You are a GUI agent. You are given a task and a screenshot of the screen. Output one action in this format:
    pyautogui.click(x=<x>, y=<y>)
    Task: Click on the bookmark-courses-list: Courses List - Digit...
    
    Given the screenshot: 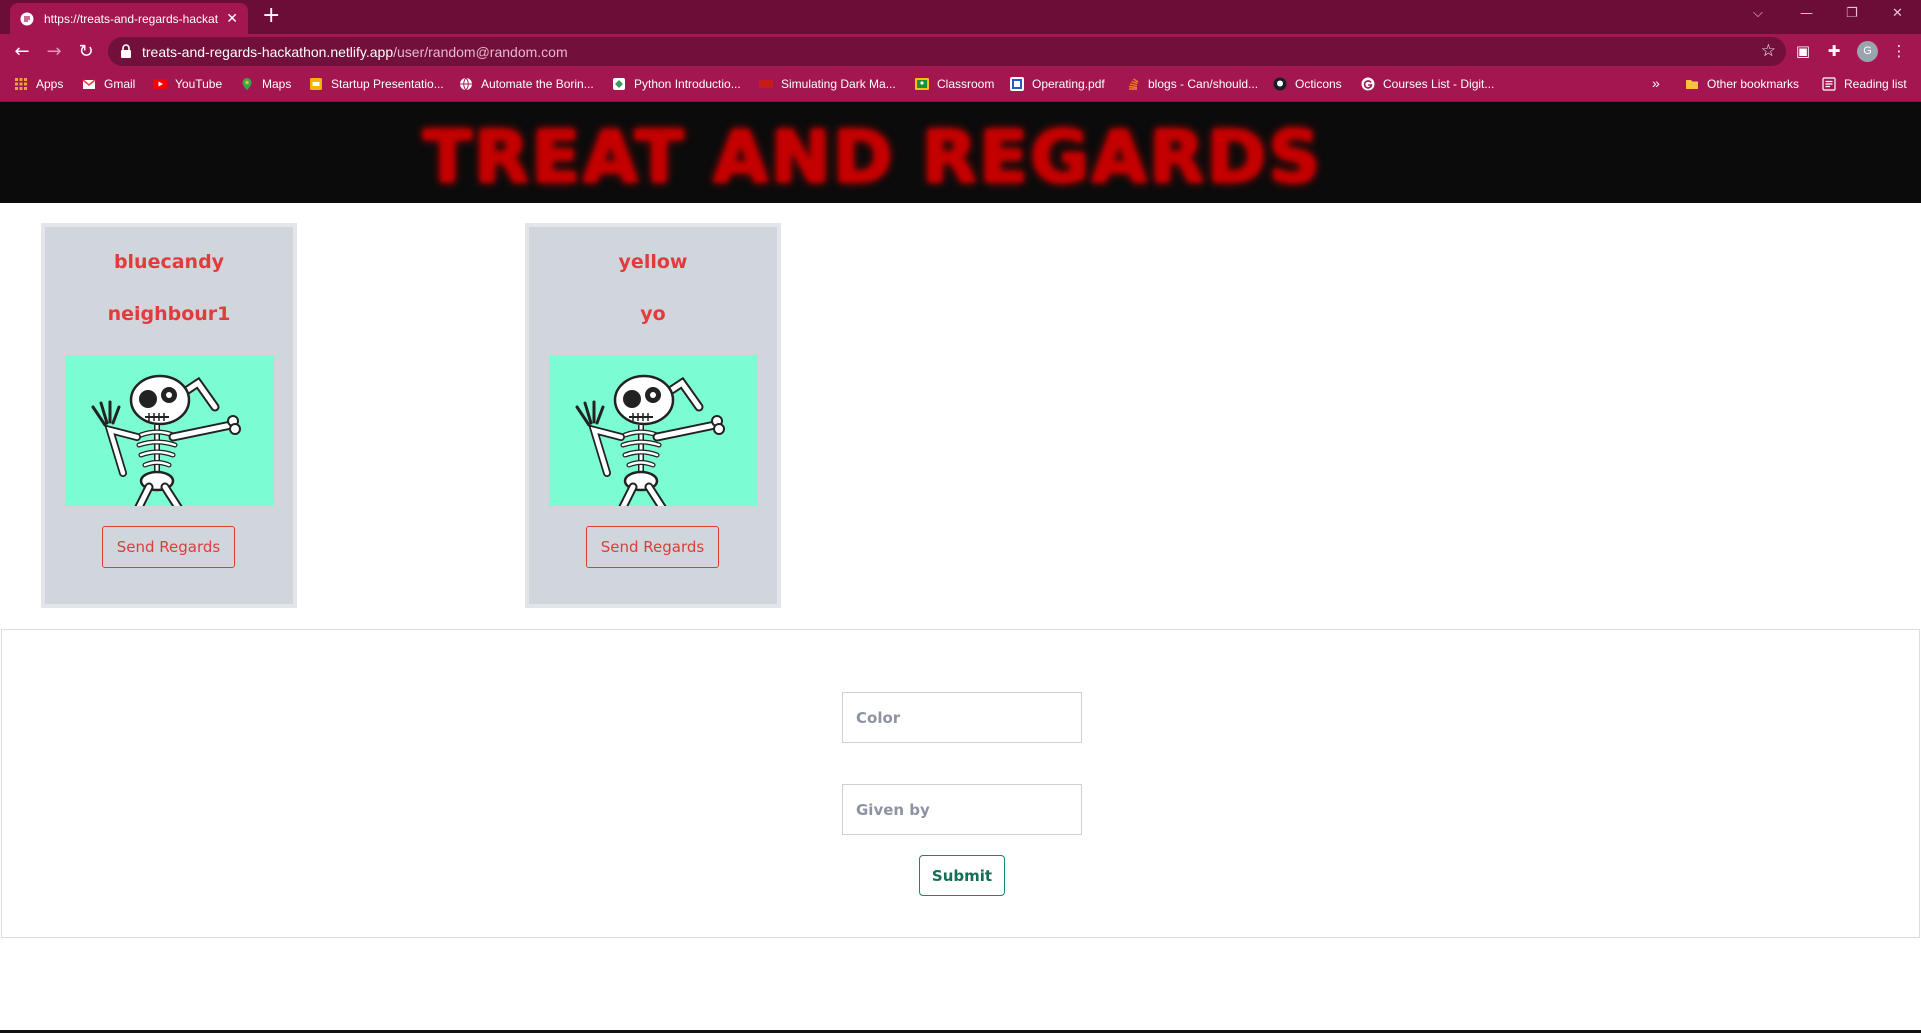 What is the action you would take?
    pyautogui.click(x=1427, y=84)
    